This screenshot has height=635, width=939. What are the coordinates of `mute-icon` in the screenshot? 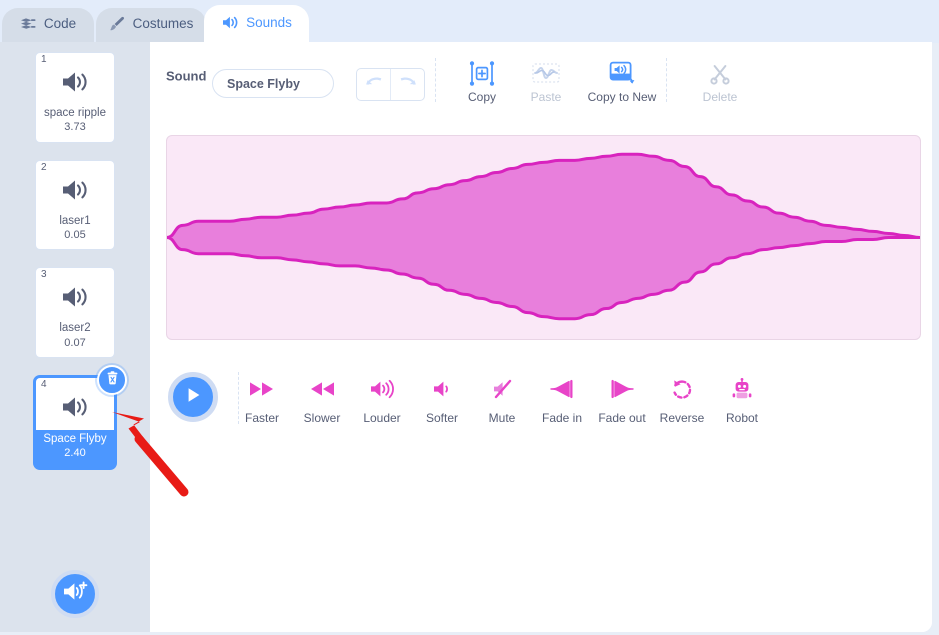 It's located at (502, 389).